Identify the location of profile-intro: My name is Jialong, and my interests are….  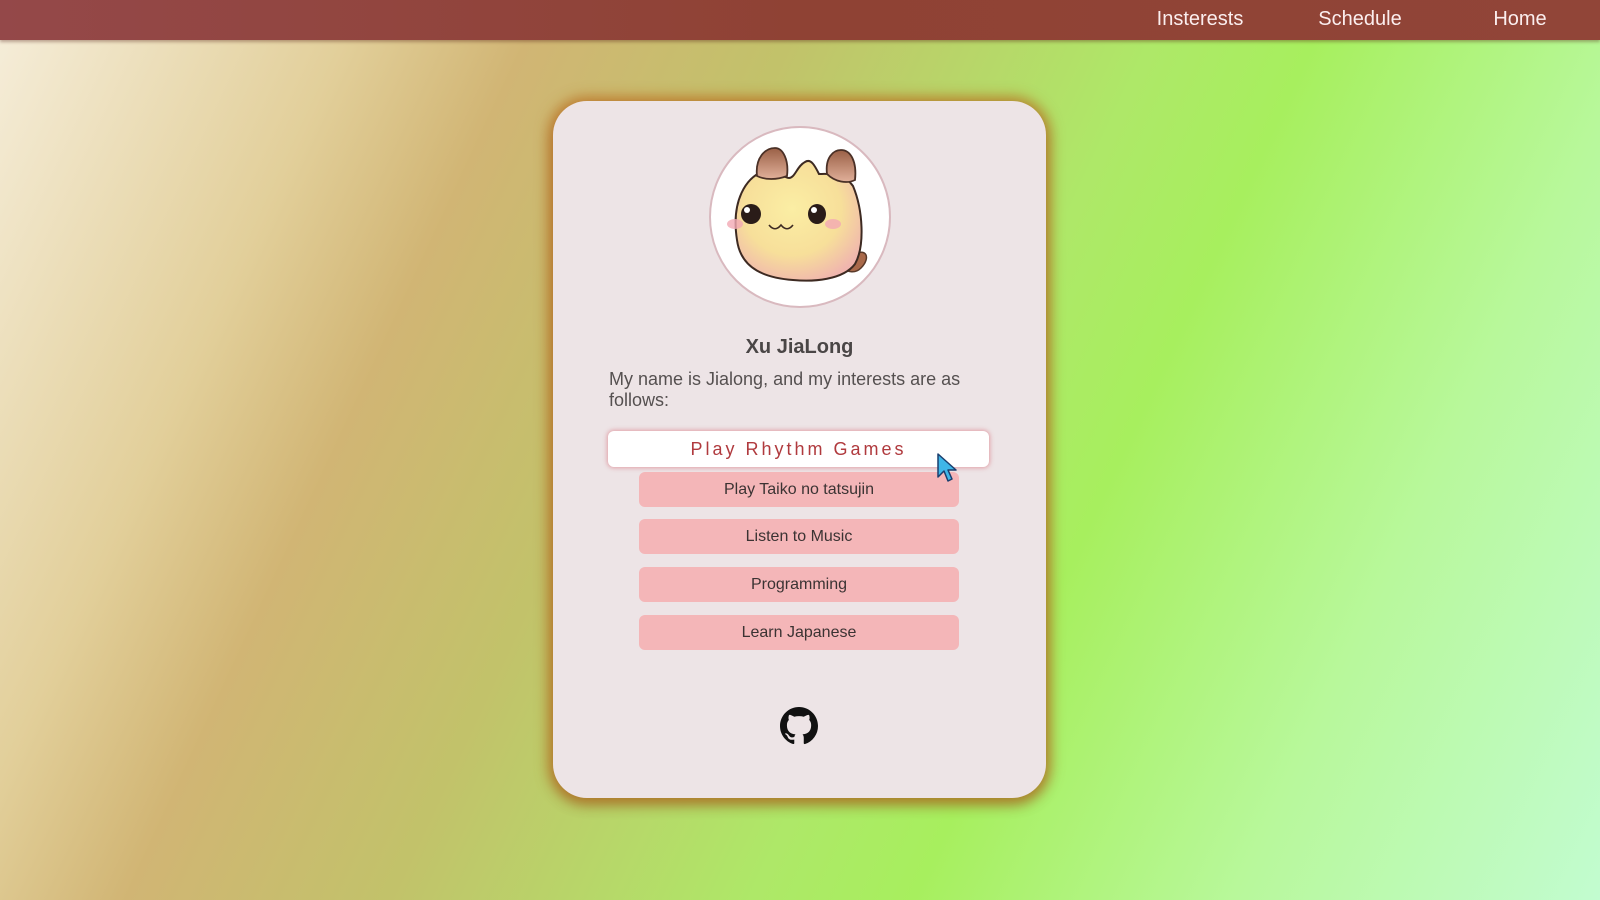
(785, 389).